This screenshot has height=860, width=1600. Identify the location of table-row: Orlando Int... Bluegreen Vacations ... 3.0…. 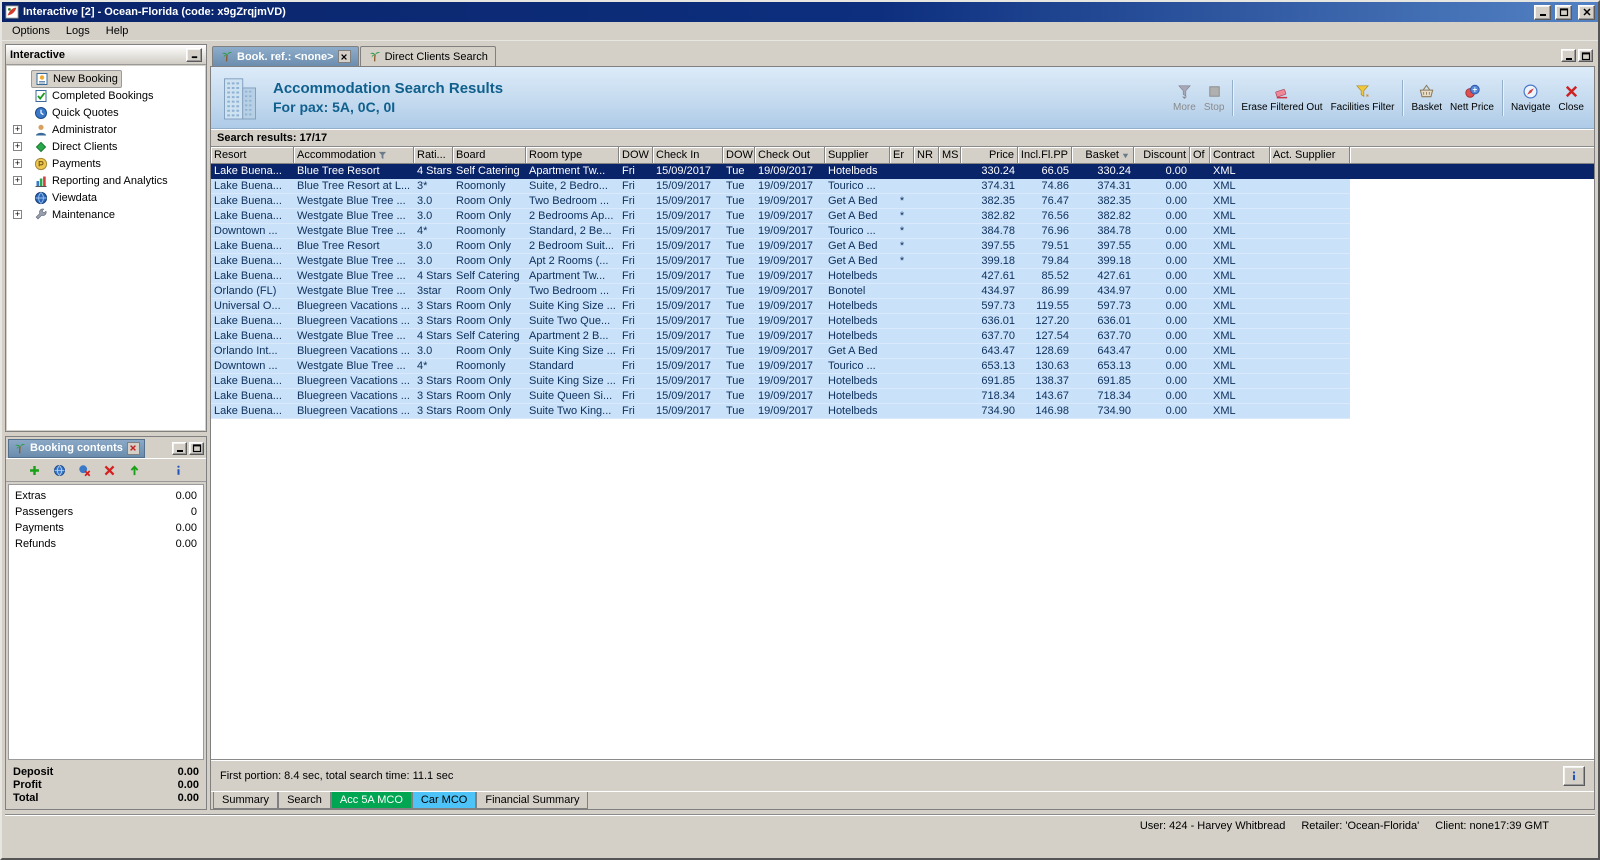
(902, 351).